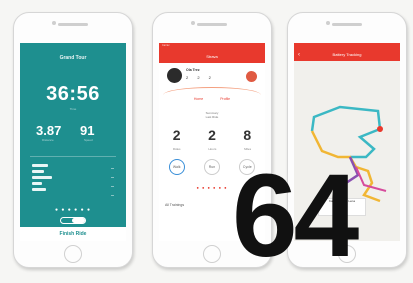 The image size is (413, 283). What do you see at coordinates (73, 58) in the screenshot?
I see `ride-title: Grand Tour` at bounding box center [73, 58].